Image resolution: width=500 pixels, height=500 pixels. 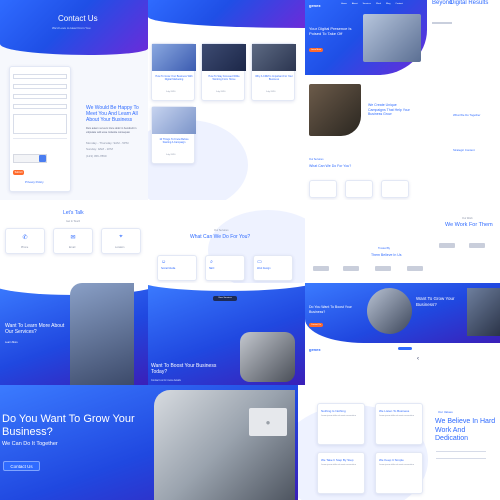 What do you see at coordinates (35, 329) in the screenshot?
I see `cta-left-heading: Want To Learn More About Our Services?` at bounding box center [35, 329].